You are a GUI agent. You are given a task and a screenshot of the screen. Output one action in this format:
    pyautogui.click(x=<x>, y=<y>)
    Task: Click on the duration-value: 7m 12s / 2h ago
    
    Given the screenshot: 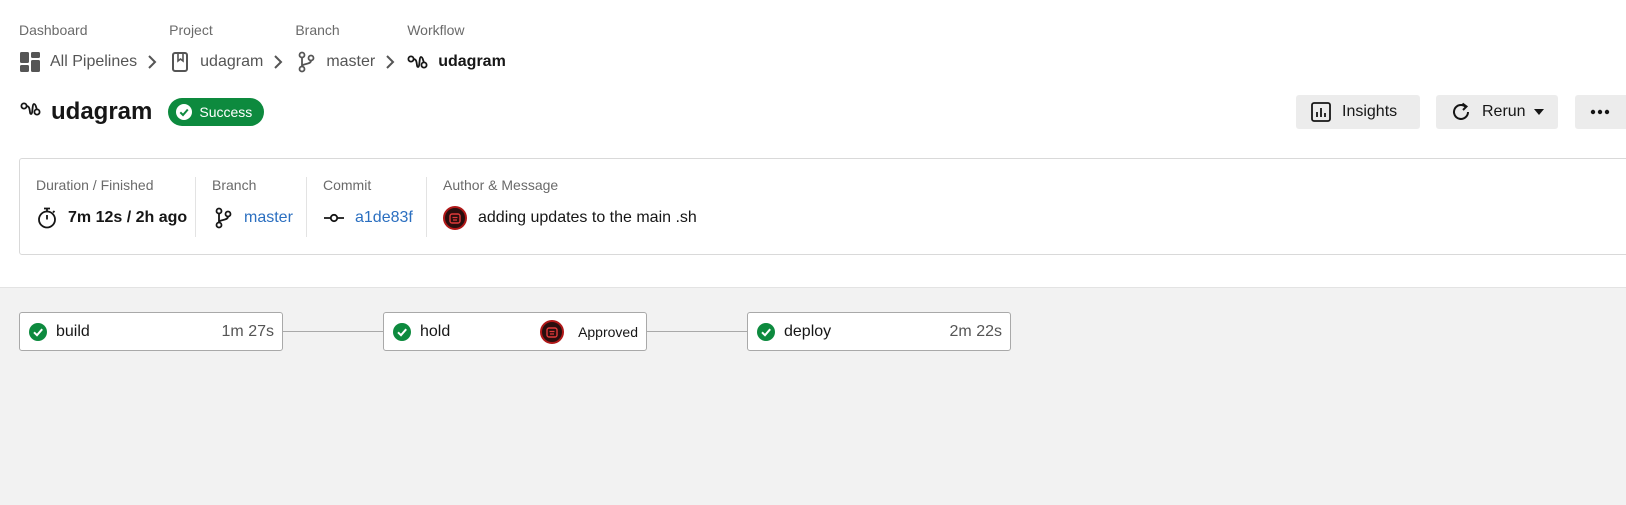 What is the action you would take?
    pyautogui.click(x=128, y=217)
    